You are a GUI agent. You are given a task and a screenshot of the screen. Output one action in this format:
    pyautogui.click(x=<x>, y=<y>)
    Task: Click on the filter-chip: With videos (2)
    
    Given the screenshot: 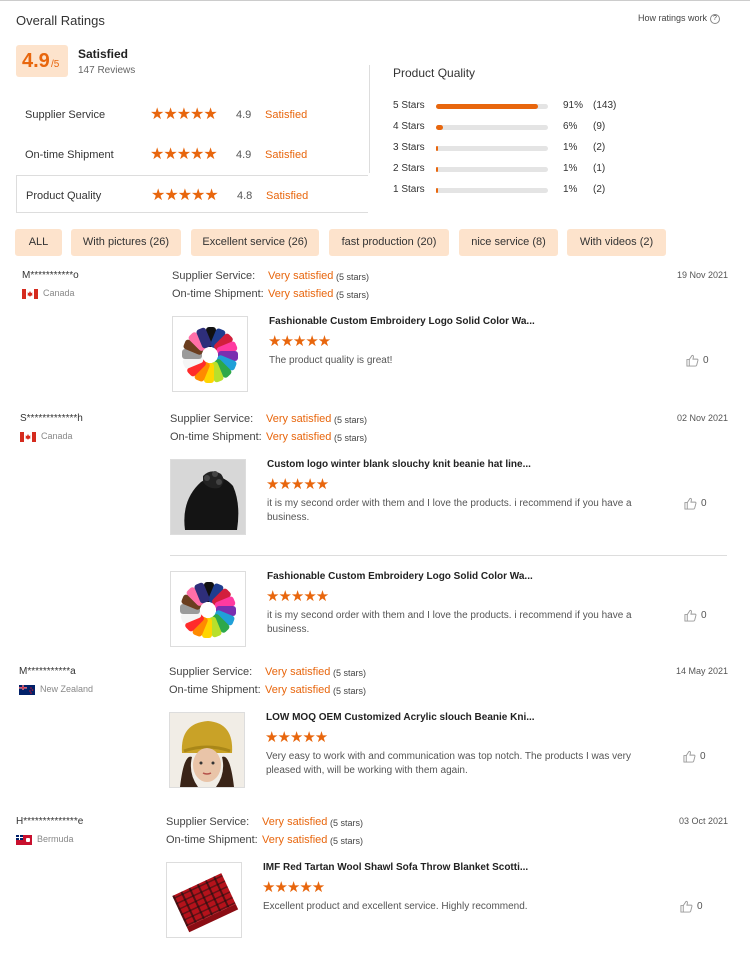 What is the action you would take?
    pyautogui.click(x=616, y=242)
    